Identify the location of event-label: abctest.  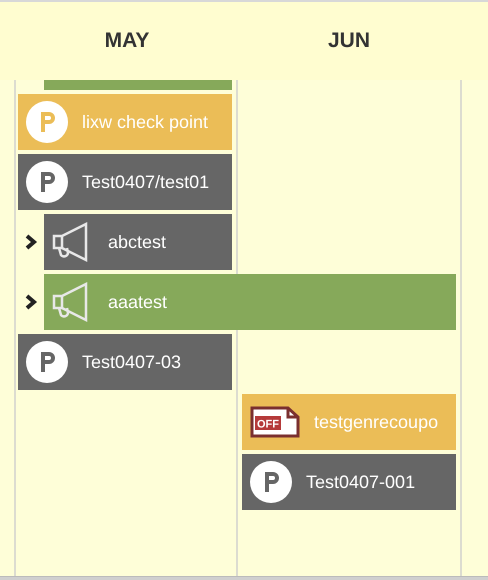
(137, 242).